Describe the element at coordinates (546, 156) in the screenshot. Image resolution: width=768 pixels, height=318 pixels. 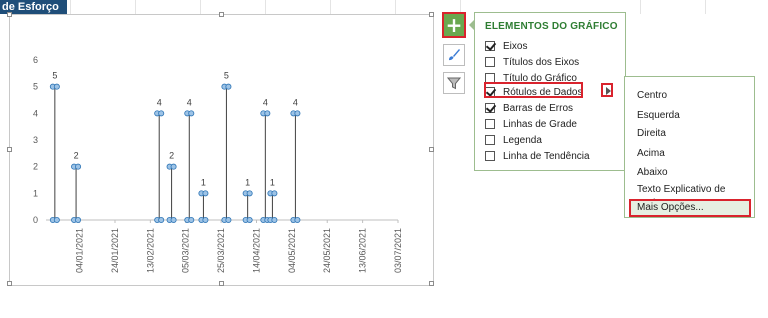
I see `option-label: Linha de Tendência` at that location.